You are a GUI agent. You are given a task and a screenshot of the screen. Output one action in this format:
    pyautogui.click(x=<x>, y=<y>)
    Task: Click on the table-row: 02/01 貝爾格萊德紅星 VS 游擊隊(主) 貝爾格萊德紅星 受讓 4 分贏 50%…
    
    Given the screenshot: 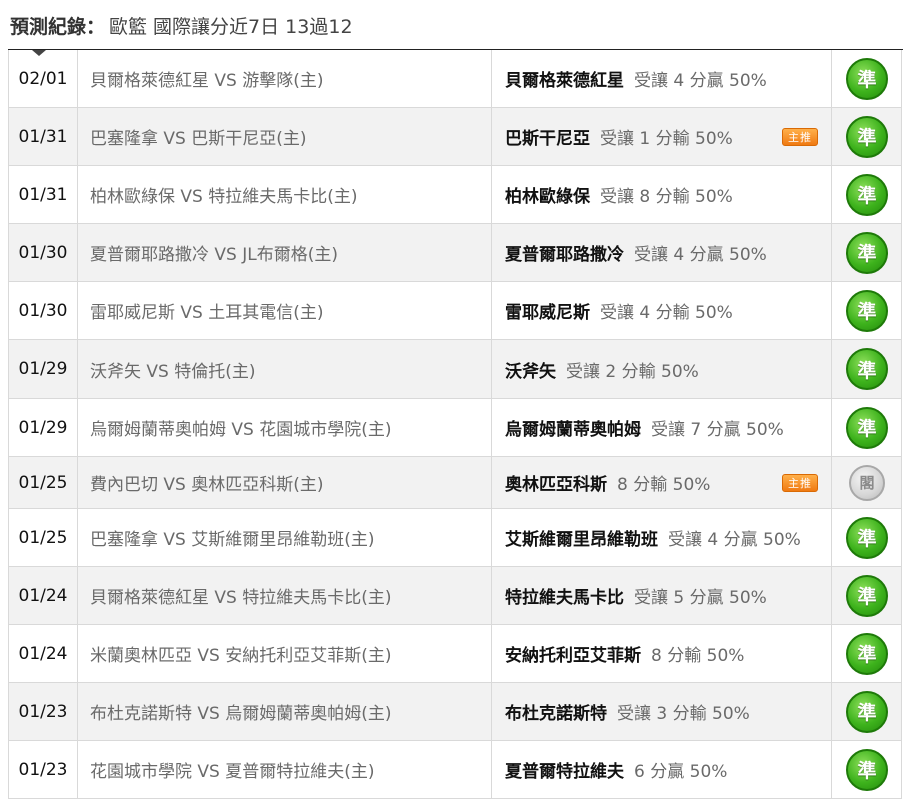 What is the action you would take?
    pyautogui.click(x=455, y=79)
    